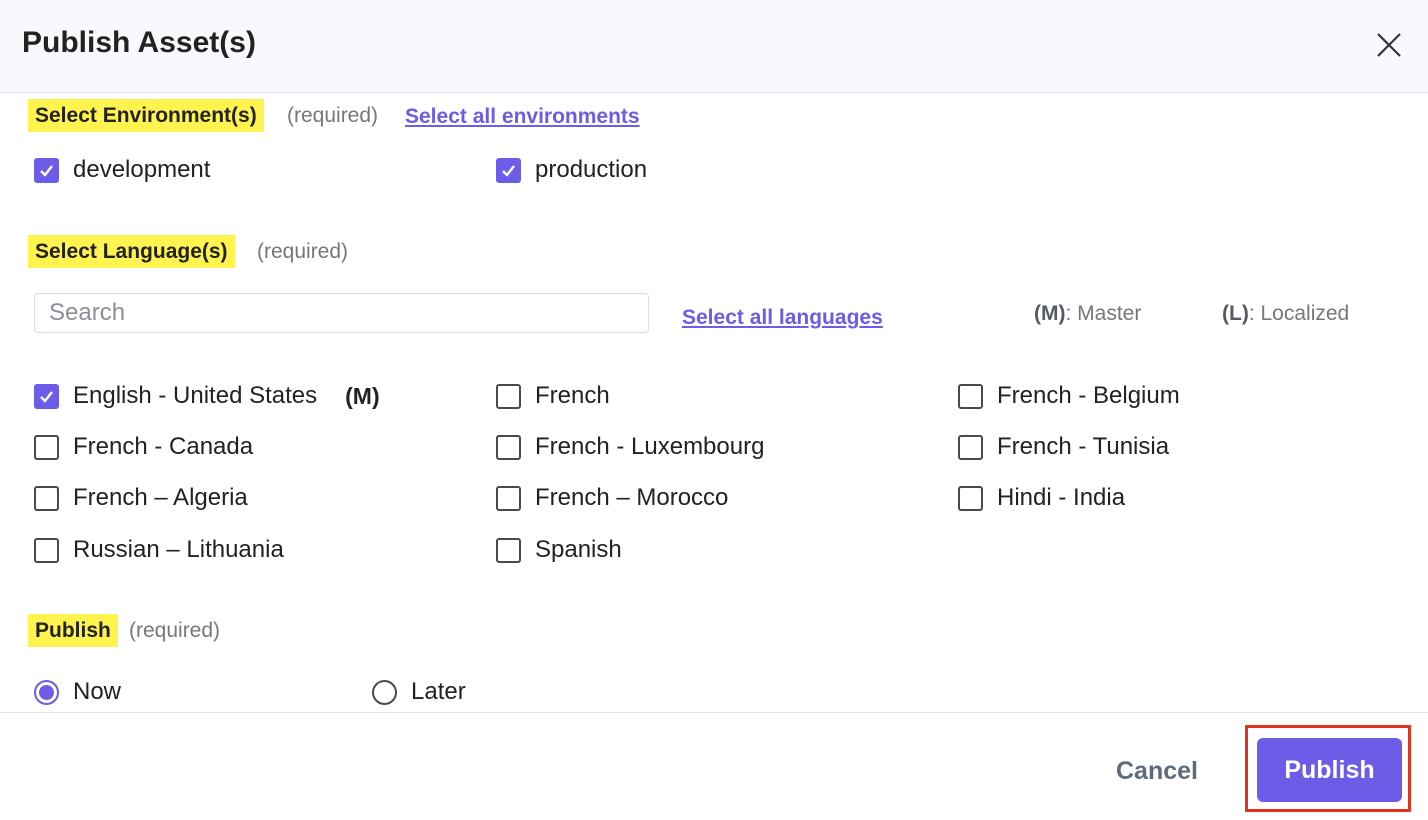  What do you see at coordinates (139, 42) in the screenshot?
I see `dialog-title: Publish Asset(s)` at bounding box center [139, 42].